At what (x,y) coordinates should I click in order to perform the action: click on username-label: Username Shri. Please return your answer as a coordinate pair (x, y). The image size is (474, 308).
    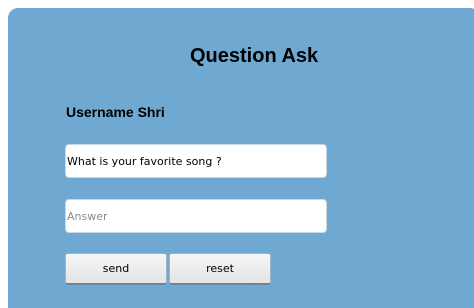
    Looking at the image, I should click on (115, 112).